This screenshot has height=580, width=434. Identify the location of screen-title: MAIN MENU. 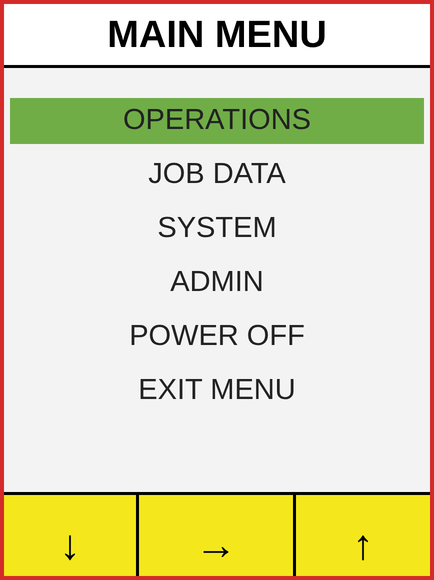
(217, 35).